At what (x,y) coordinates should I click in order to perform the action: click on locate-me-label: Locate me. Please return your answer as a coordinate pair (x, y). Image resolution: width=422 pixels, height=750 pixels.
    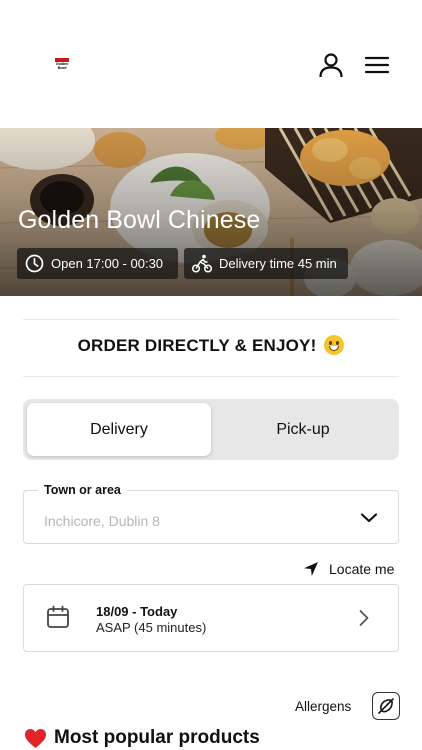
    Looking at the image, I should click on (362, 569).